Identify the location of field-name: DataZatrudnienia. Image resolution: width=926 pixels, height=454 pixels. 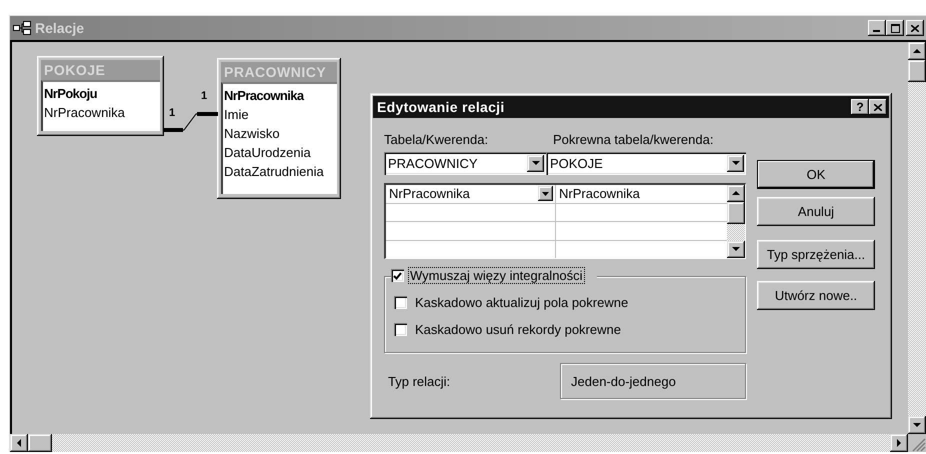
(280, 171).